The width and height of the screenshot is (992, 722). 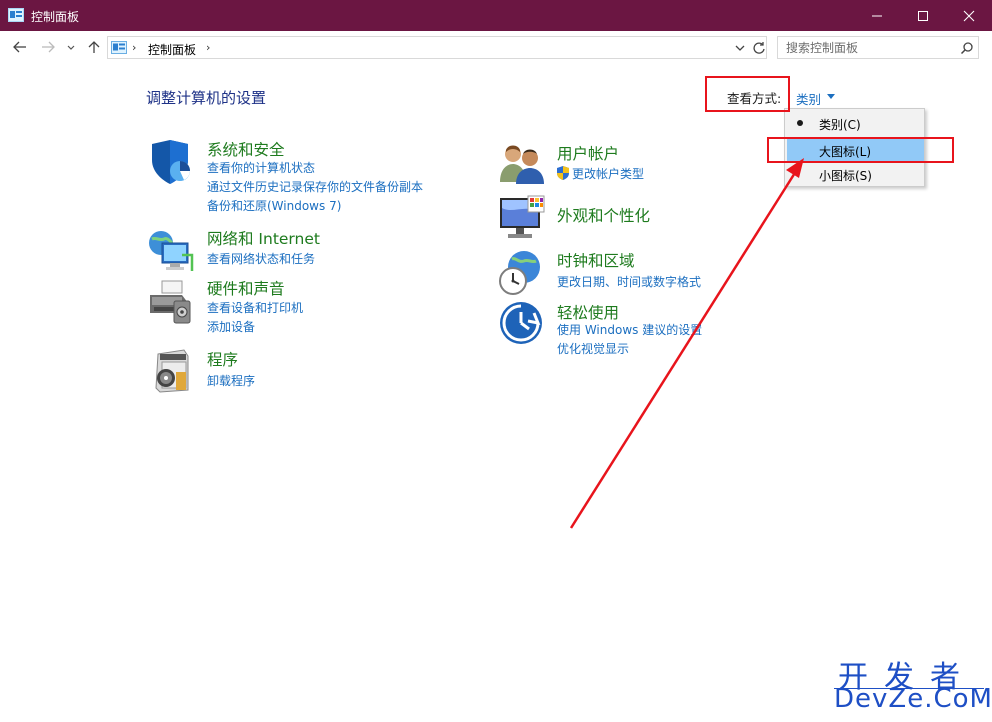 I want to click on watermark-divider, so click(x=909, y=688).